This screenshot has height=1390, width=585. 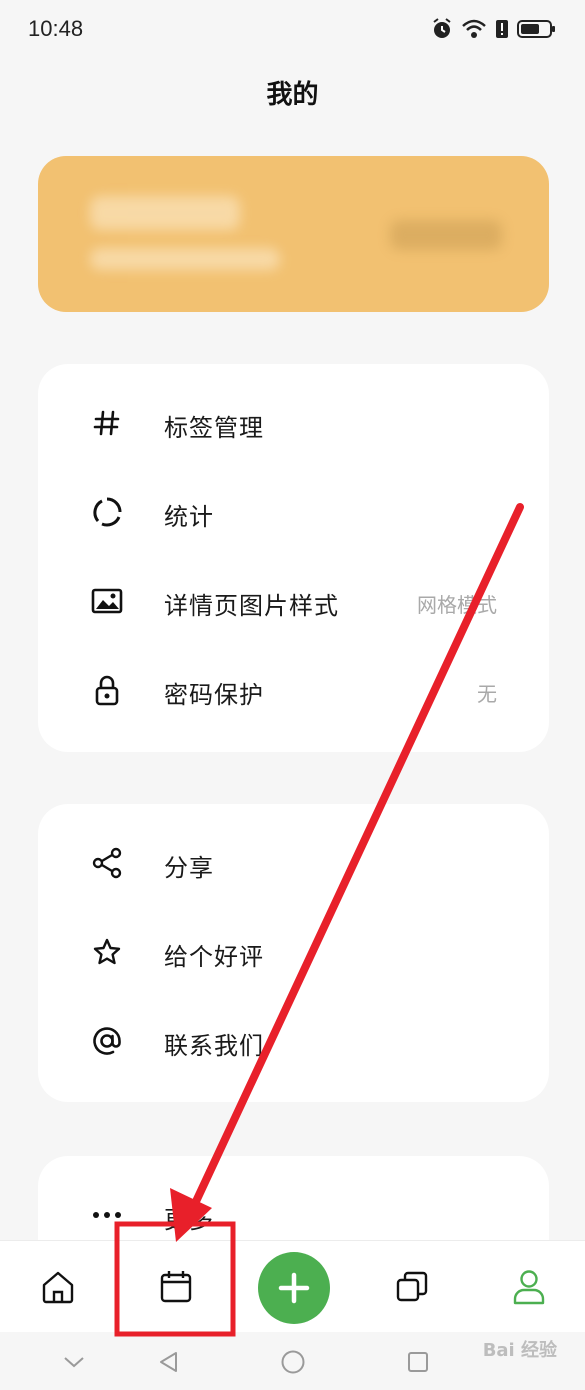 I want to click on share-icon, so click(x=107, y=863).